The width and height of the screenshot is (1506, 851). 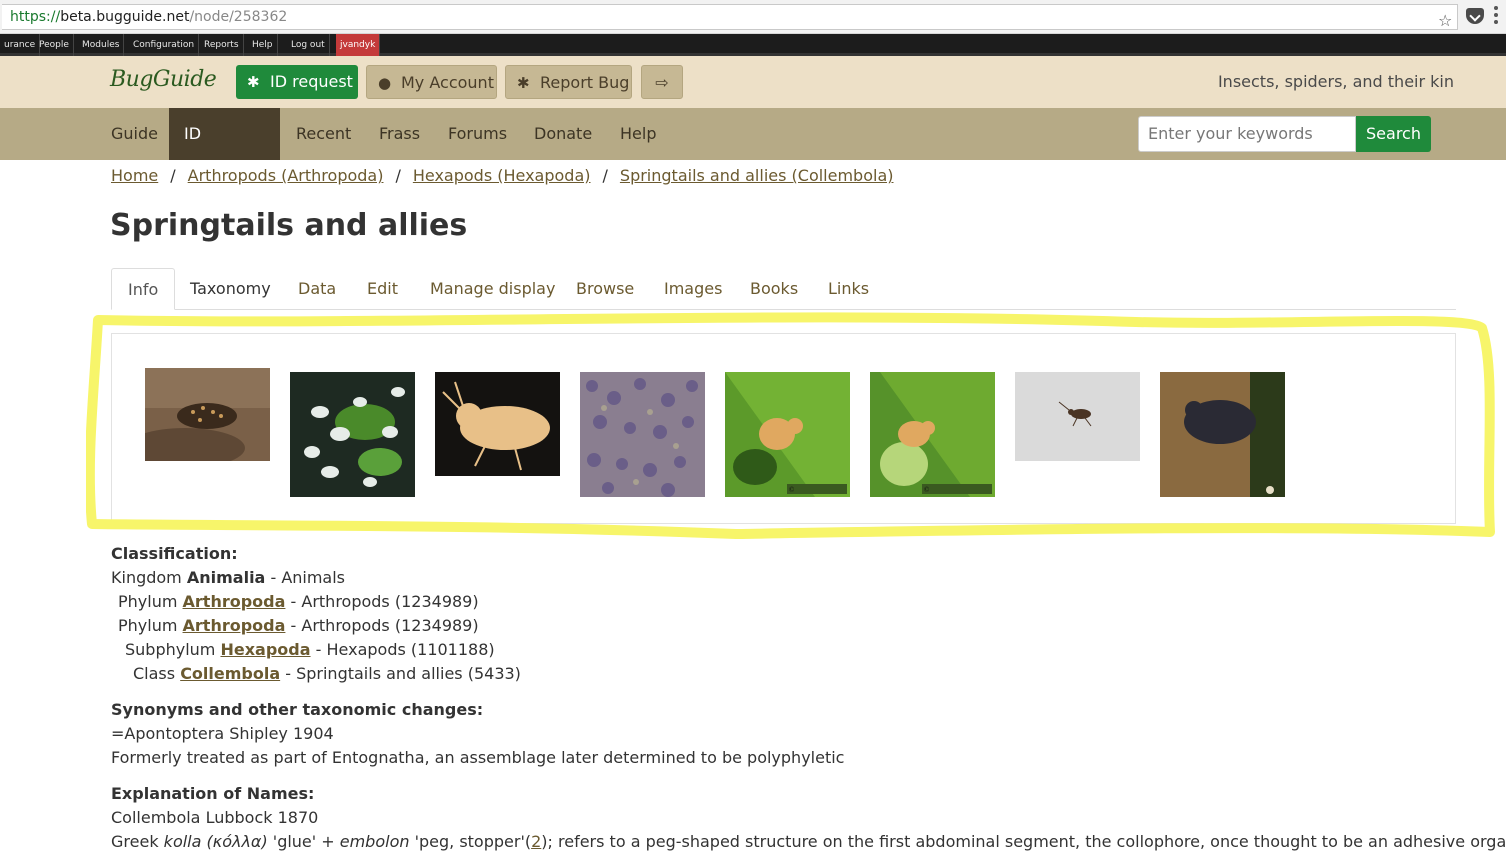 I want to click on nav-item-recent: Recent, so click(x=323, y=134).